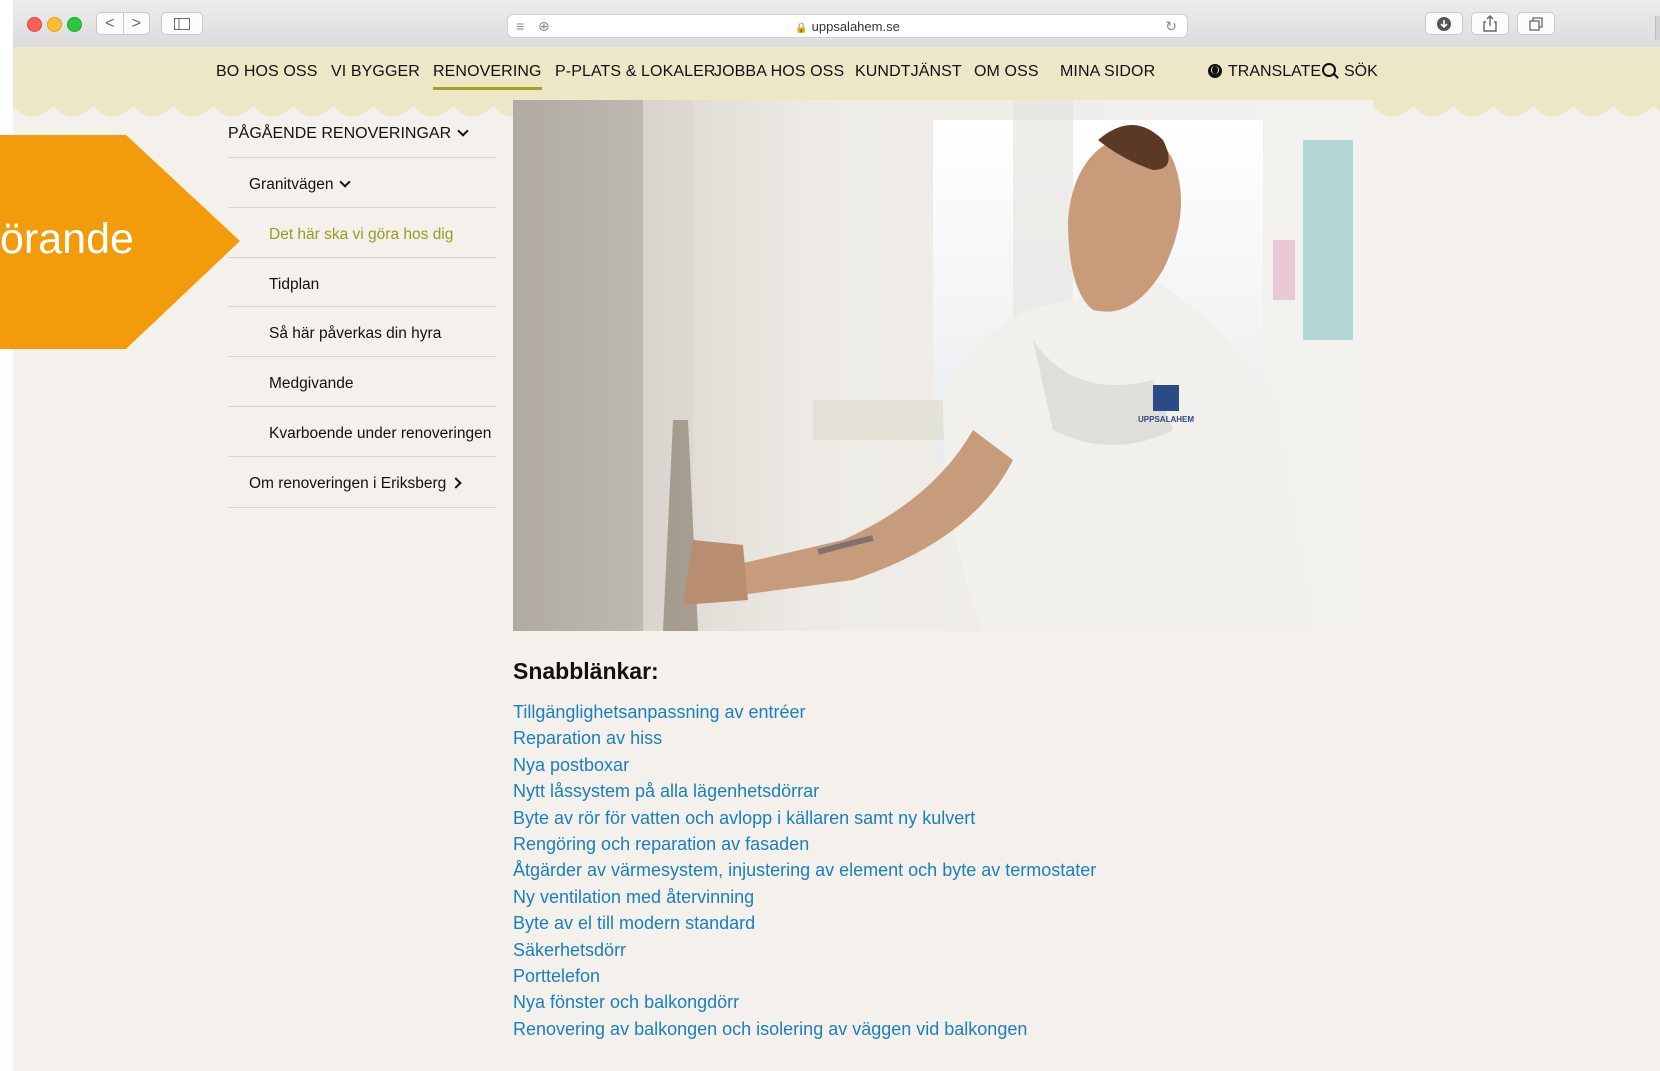  I want to click on minimize-window-button, so click(54, 24).